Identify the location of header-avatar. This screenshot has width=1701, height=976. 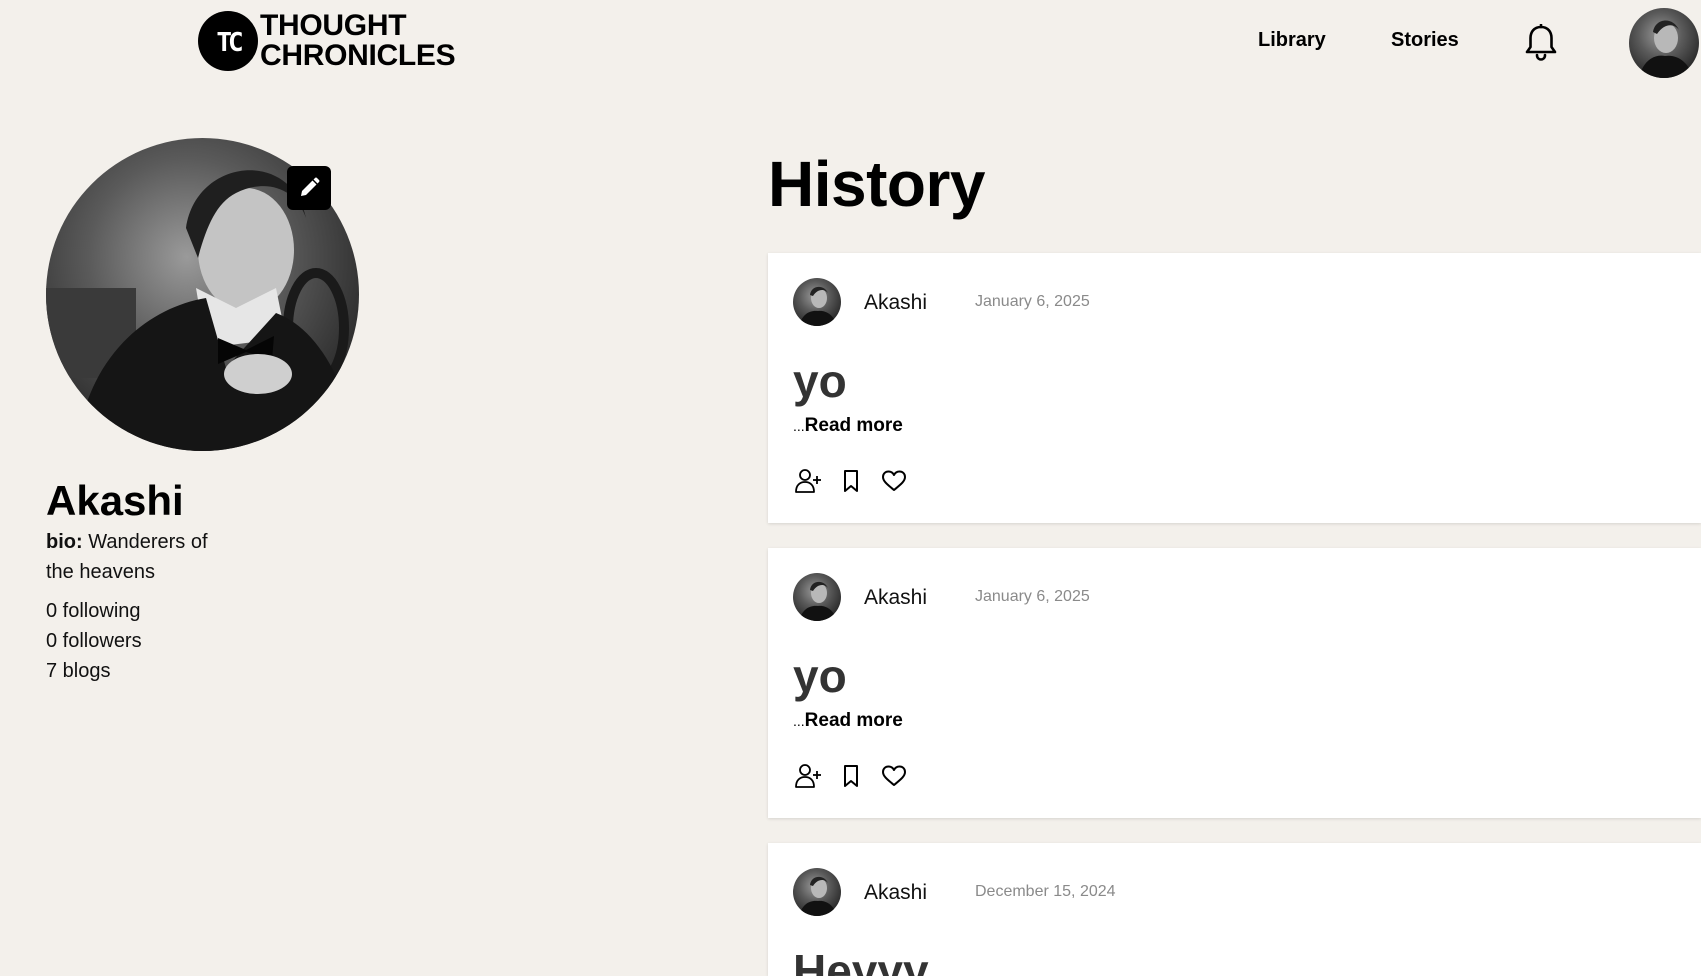
(1664, 43).